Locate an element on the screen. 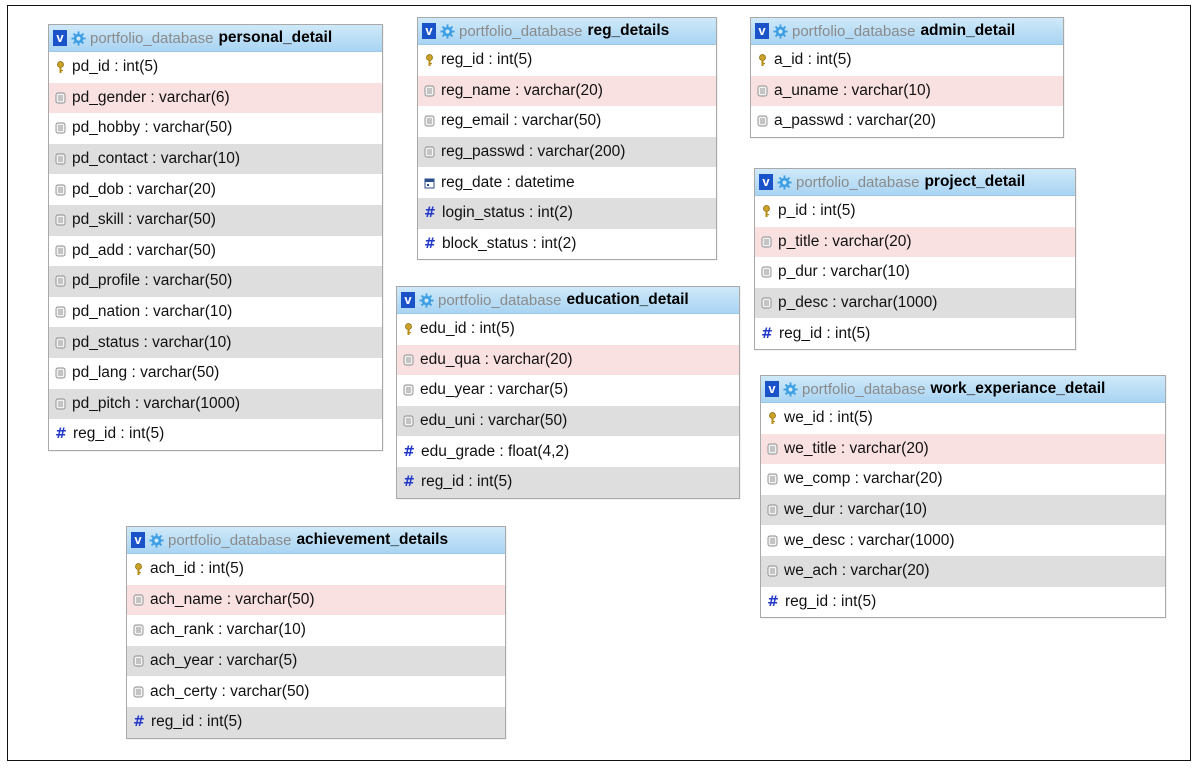 The image size is (1200, 768). column-row: p_dur : varchar(10) is located at coordinates (915, 272).